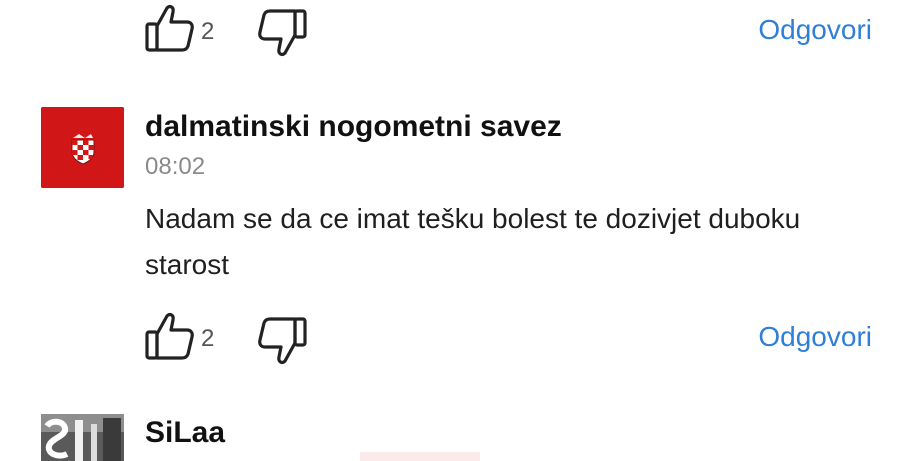 The width and height of the screenshot is (900, 461). I want to click on author-name: dalmatinski nogometni savez, so click(353, 127).